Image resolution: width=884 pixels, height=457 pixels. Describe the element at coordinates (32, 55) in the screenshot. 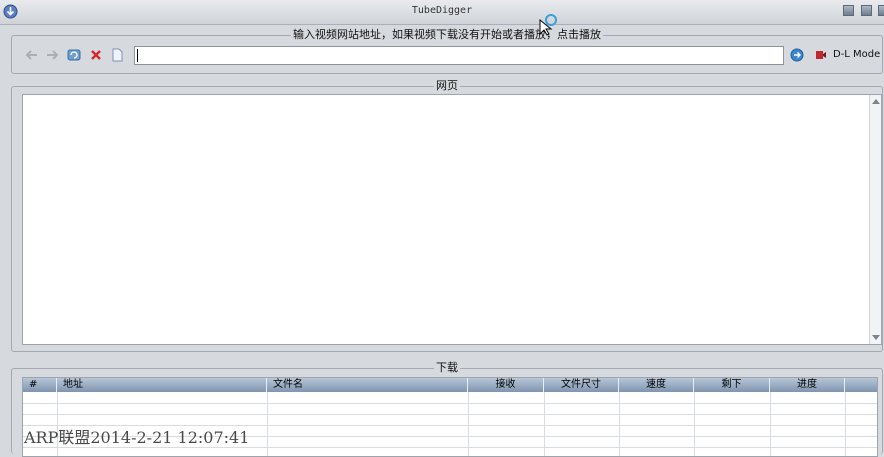

I see `back-arrow-icon` at that location.